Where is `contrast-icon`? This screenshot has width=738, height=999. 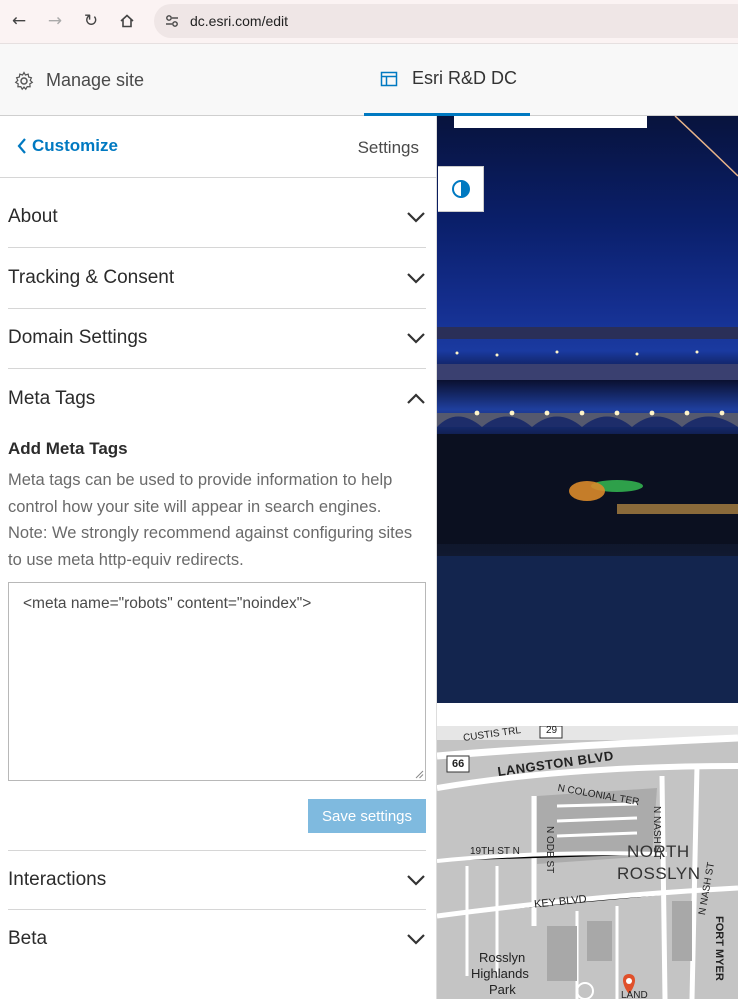 contrast-icon is located at coordinates (460, 189).